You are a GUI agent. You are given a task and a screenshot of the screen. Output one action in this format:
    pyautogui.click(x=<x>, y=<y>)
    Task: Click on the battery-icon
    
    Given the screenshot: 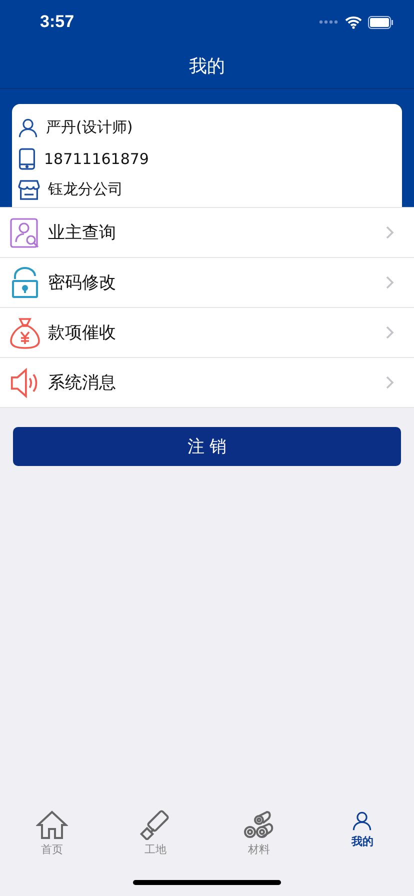 What is the action you would take?
    pyautogui.click(x=381, y=22)
    